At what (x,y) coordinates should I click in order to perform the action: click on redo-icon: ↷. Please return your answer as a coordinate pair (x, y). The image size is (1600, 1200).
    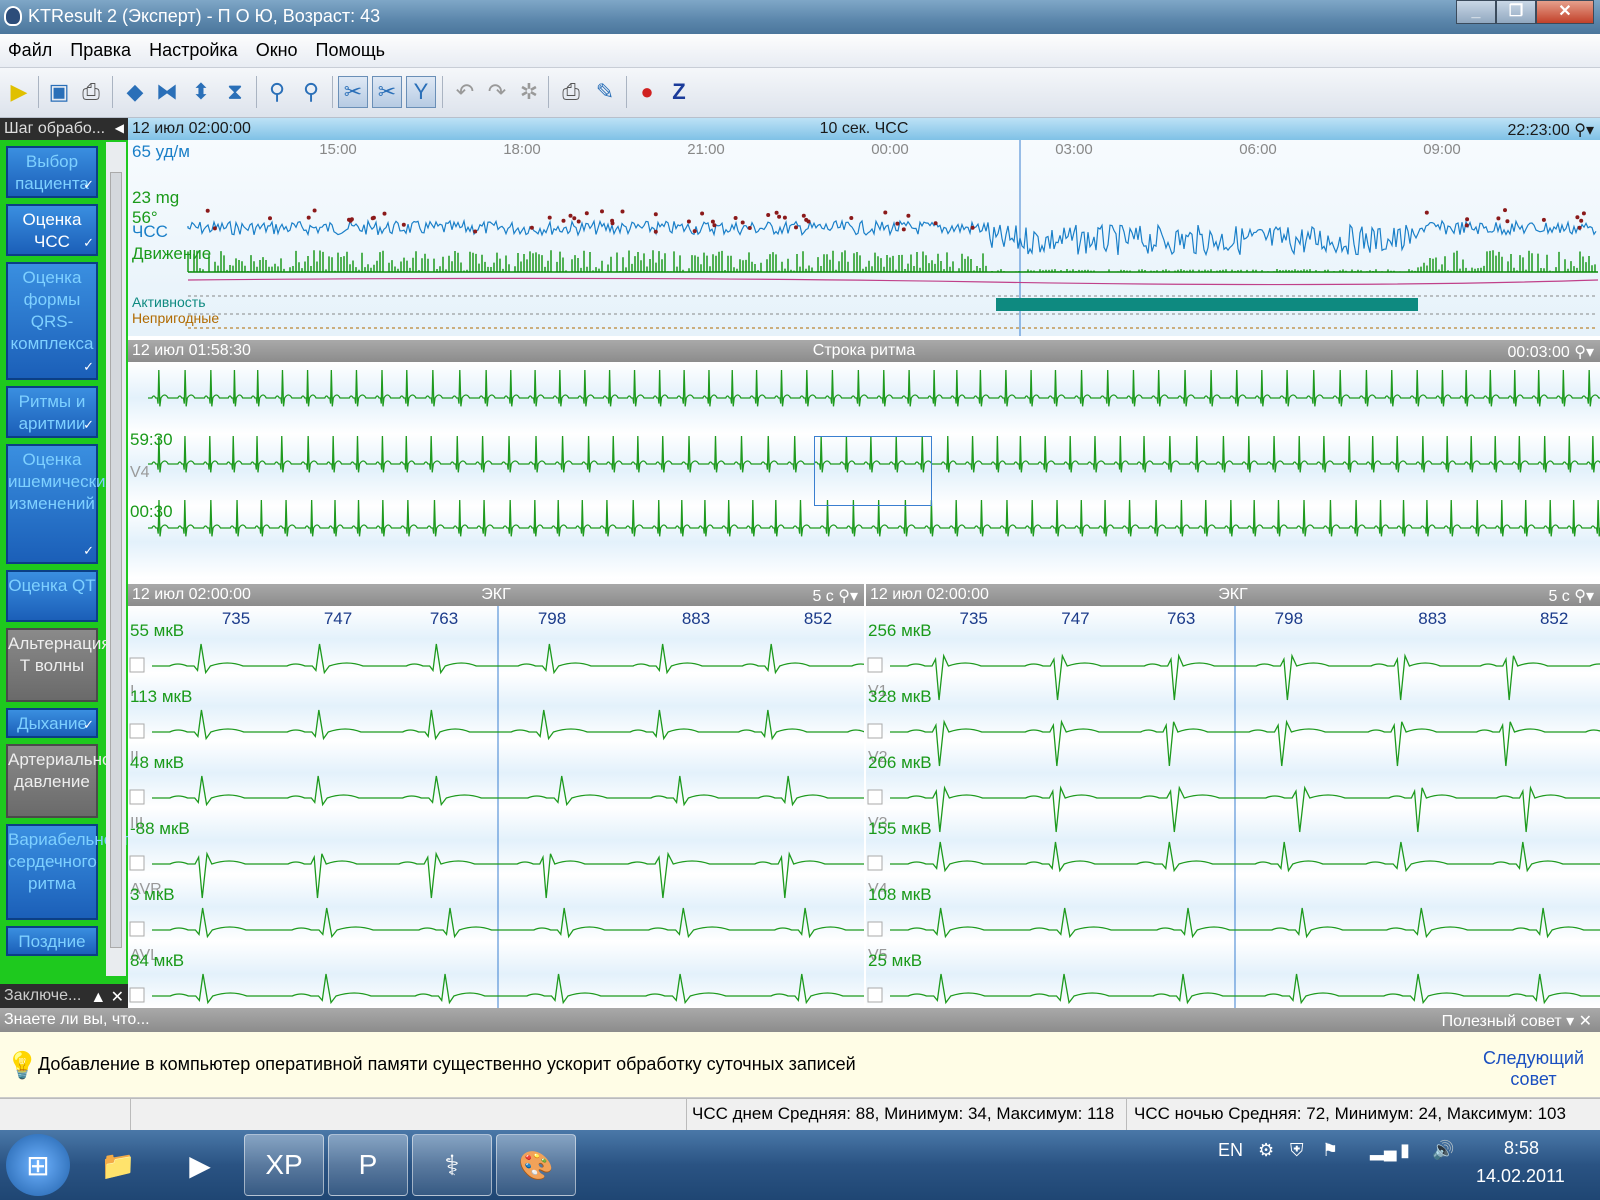
    Looking at the image, I should click on (497, 92).